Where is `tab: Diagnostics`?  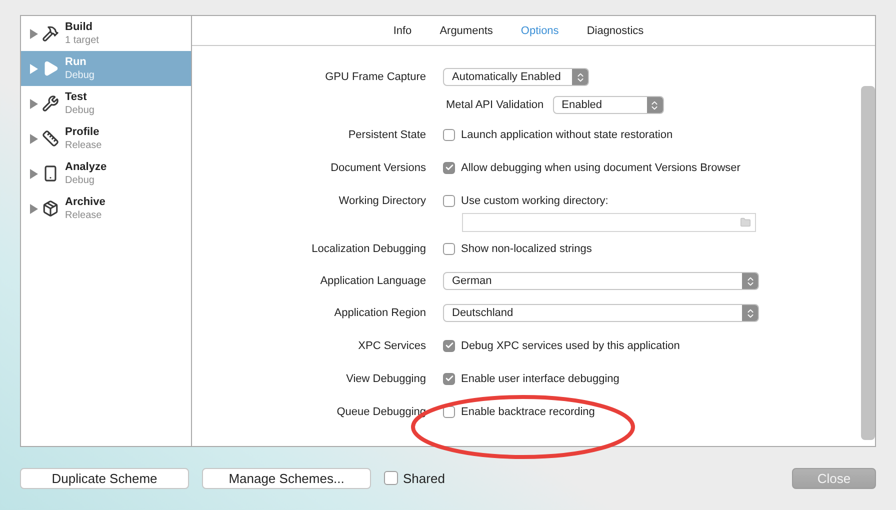 tab: Diagnostics is located at coordinates (615, 30).